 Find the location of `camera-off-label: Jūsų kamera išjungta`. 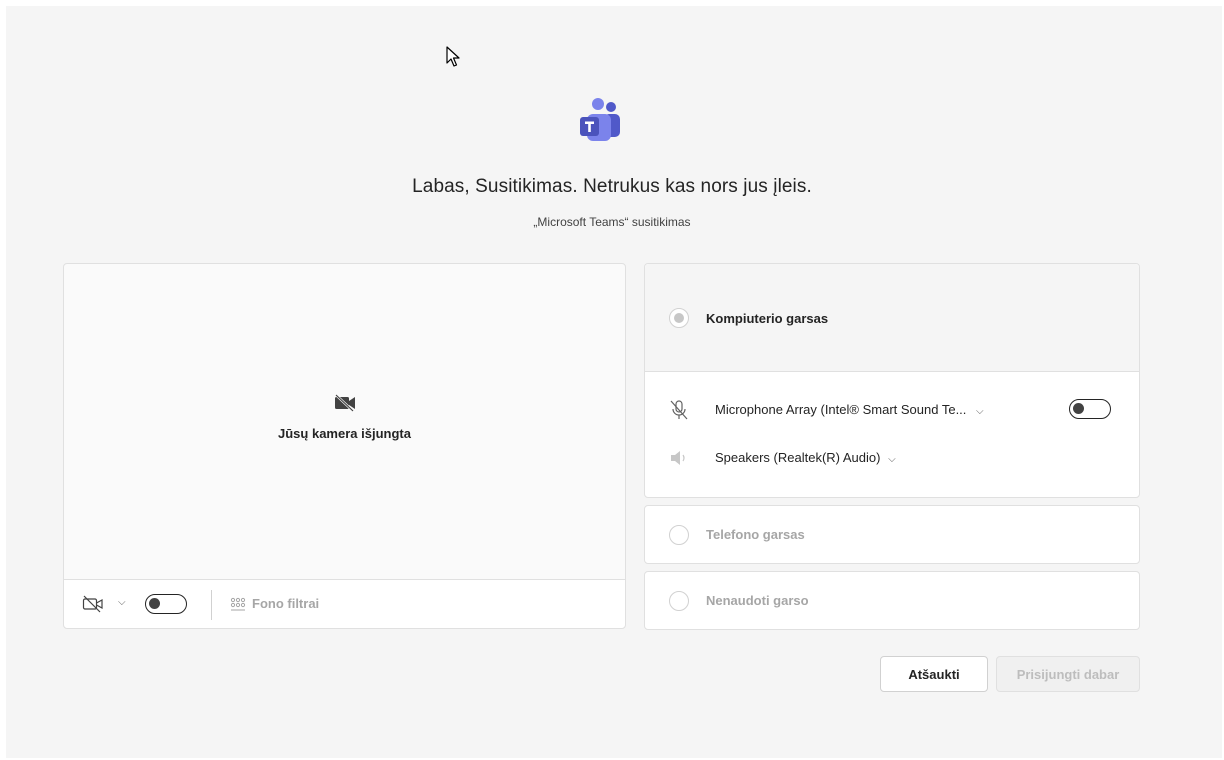

camera-off-label: Jūsų kamera išjungta is located at coordinates (344, 433).